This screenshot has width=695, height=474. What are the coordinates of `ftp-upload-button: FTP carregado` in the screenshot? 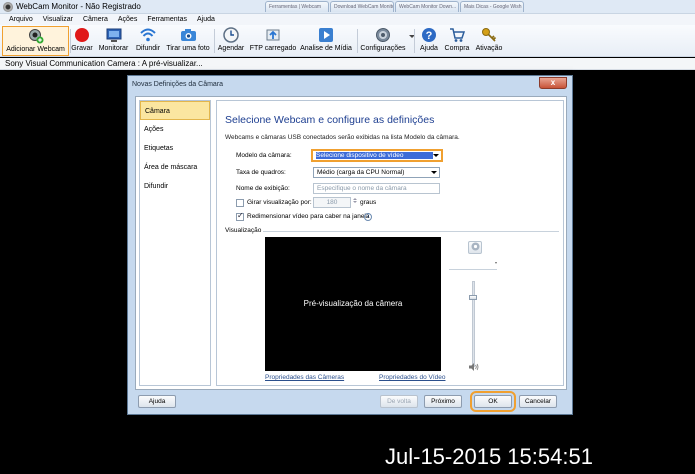 It's located at (273, 41).